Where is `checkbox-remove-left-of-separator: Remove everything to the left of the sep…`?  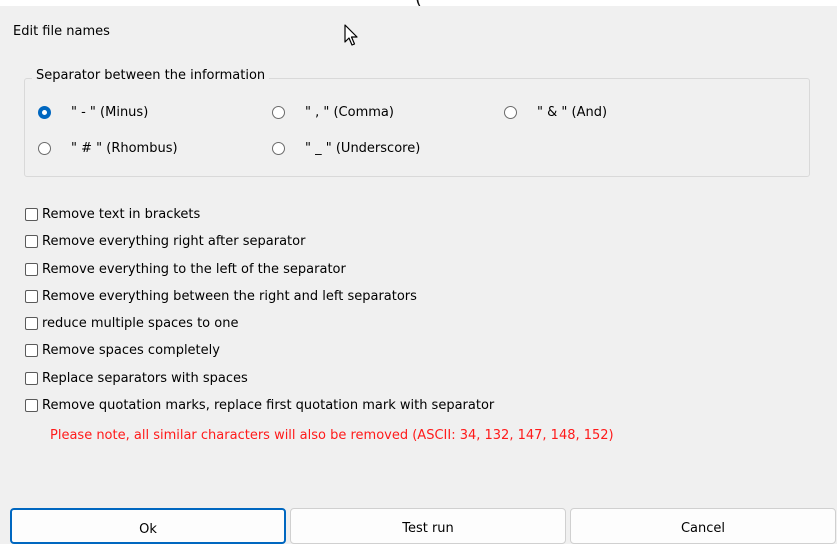 checkbox-remove-left-of-separator: Remove everything to the left of the sep… is located at coordinates (185, 269).